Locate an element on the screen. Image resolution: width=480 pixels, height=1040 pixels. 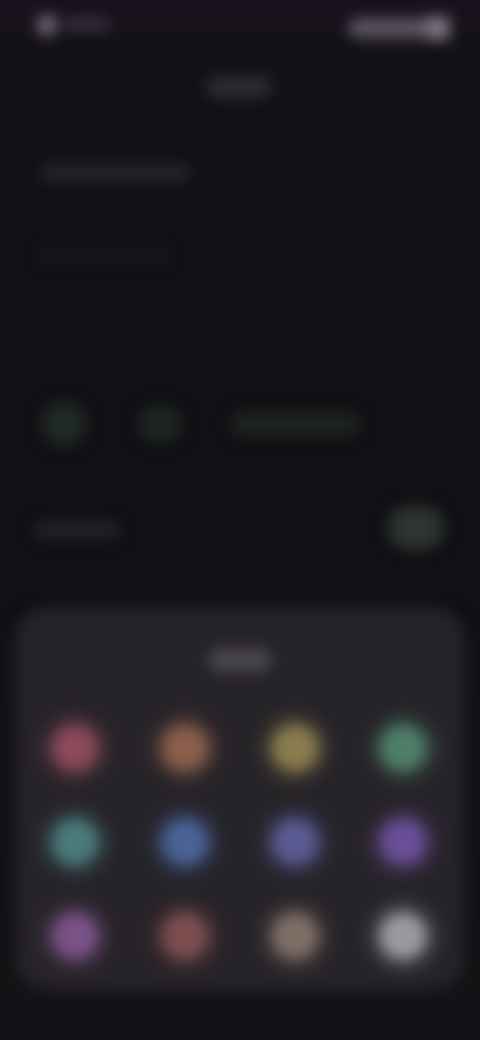
color-swatch-sand is located at coordinates (295, 936).